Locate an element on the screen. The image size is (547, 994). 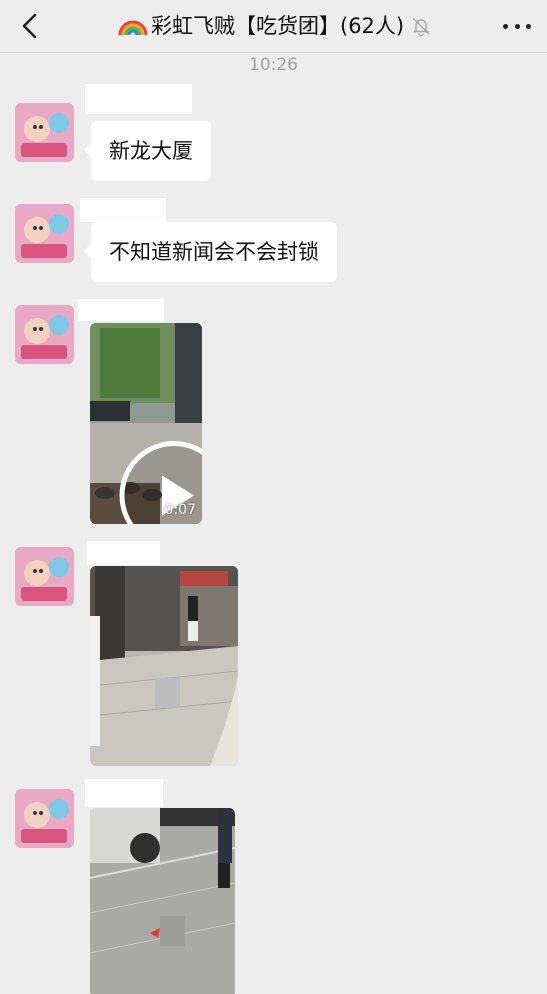
more-button is located at coordinates (517, 26).